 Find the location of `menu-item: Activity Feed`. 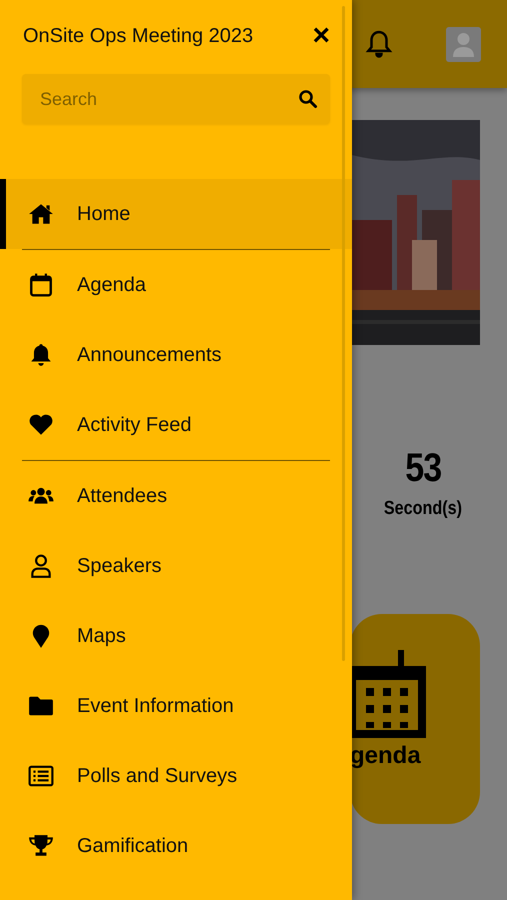

menu-item: Activity Feed is located at coordinates (176, 425).